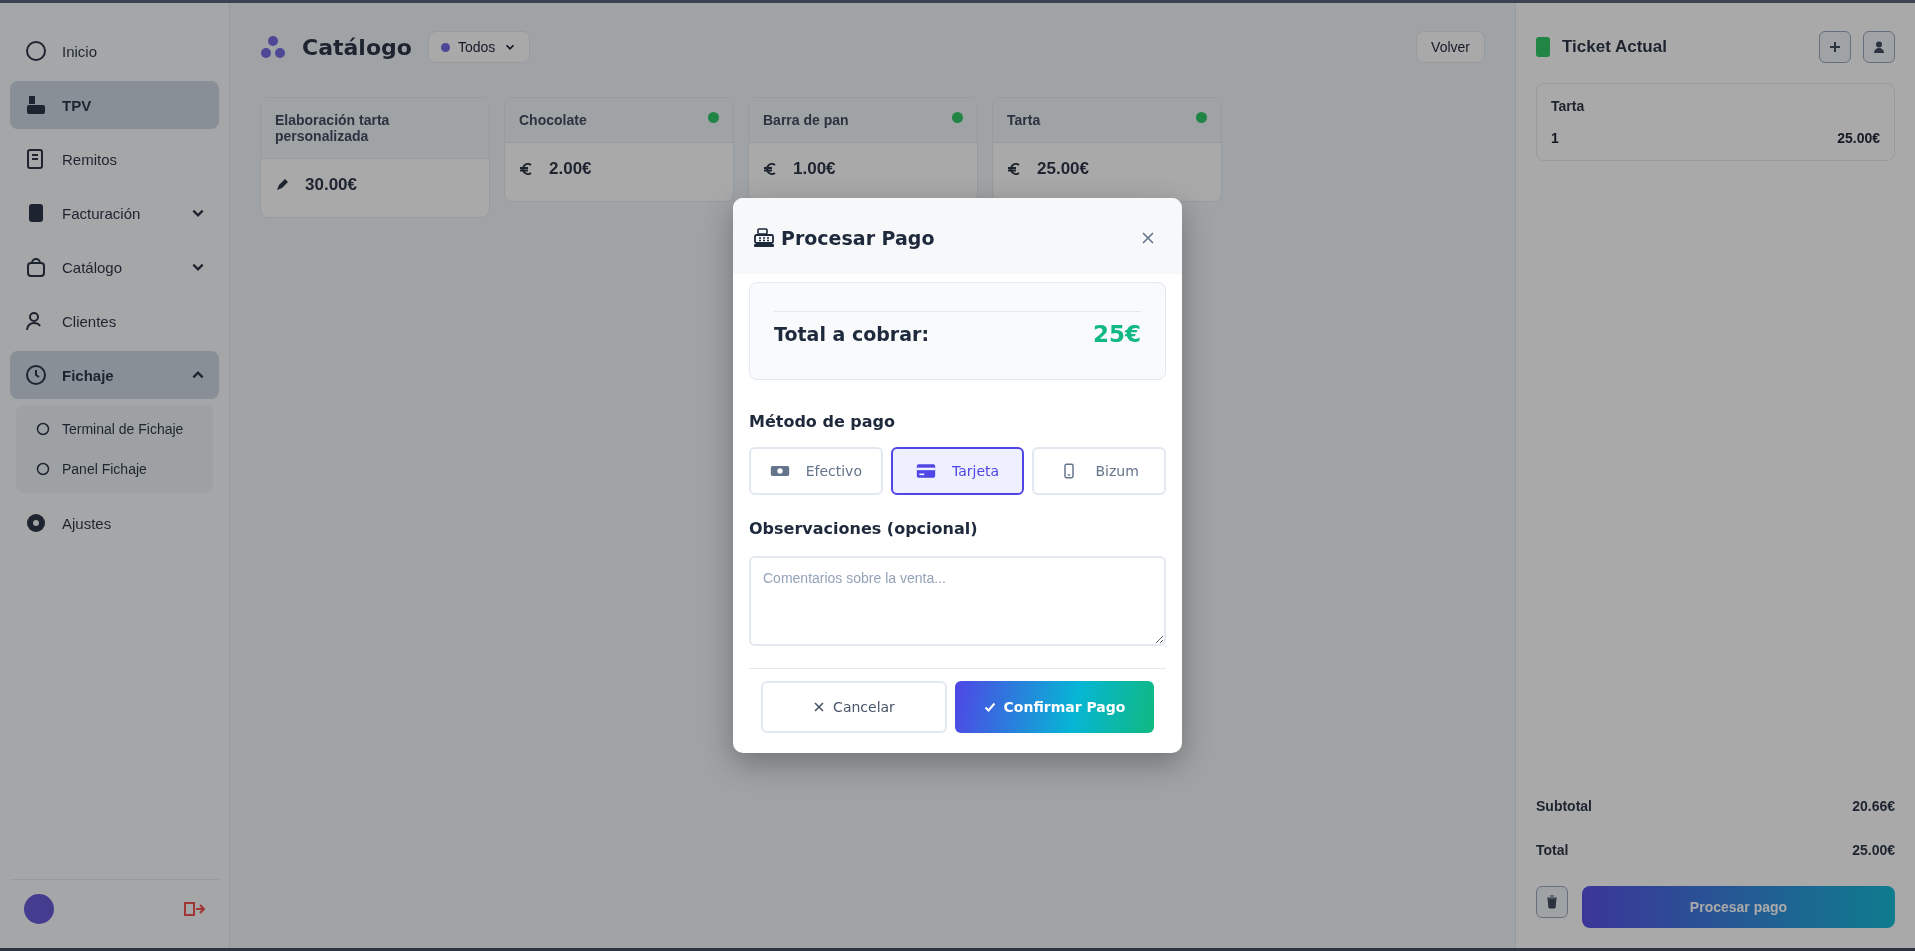 The width and height of the screenshot is (1915, 951). I want to click on process-payment-button: Procesar pago, so click(1738, 907).